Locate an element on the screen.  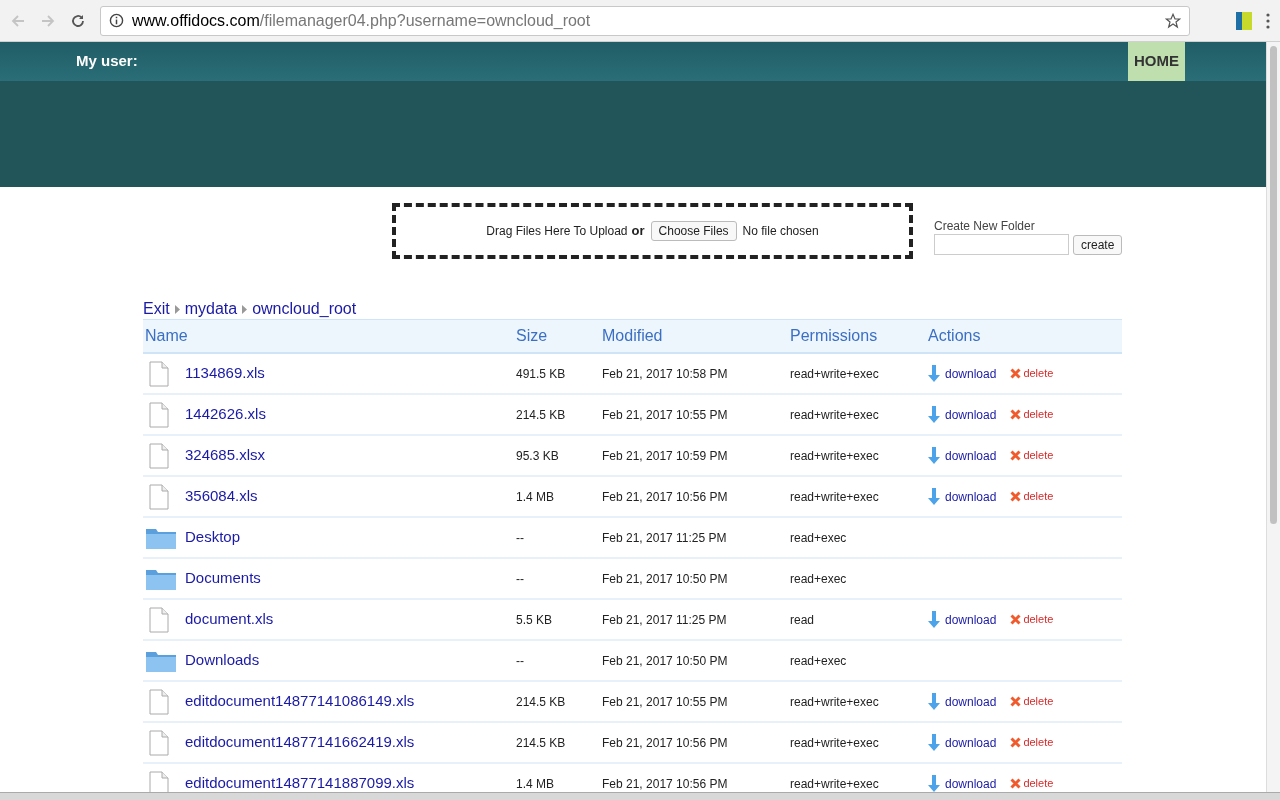
folder-link: Downloads is located at coordinates (222, 660).